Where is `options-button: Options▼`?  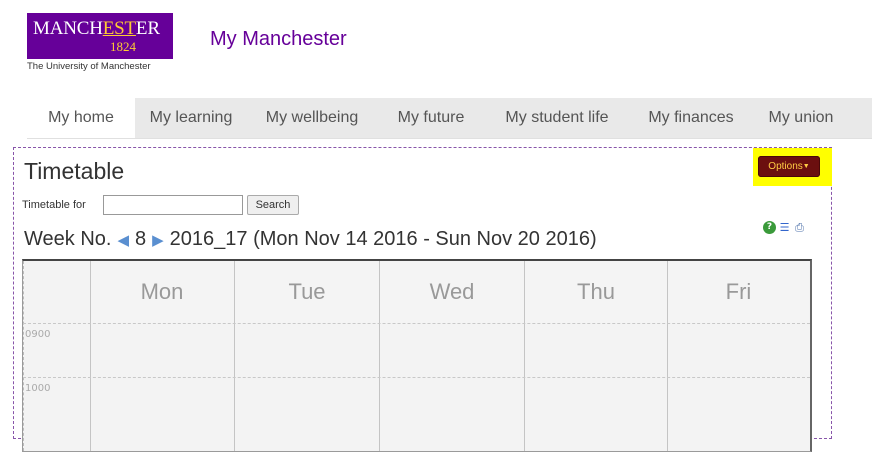 options-button: Options▼ is located at coordinates (789, 166).